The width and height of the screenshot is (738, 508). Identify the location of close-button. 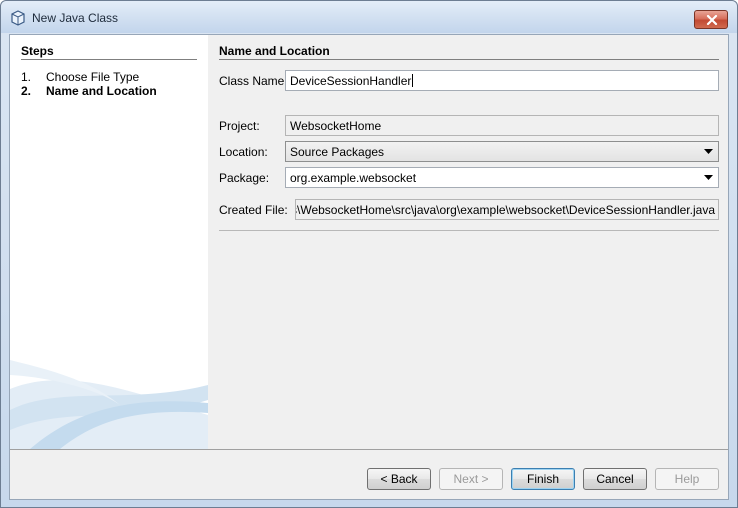
(711, 19).